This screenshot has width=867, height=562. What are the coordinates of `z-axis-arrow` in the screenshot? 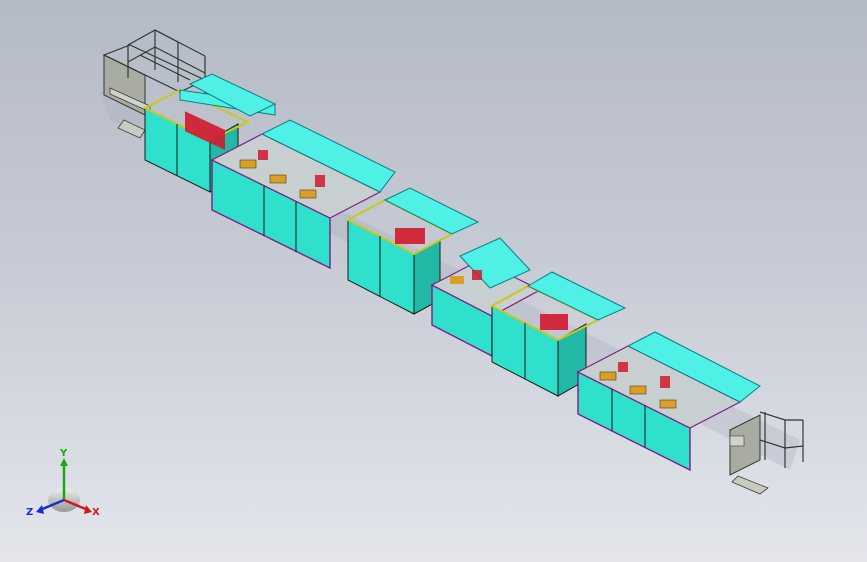 It's located at (40, 509).